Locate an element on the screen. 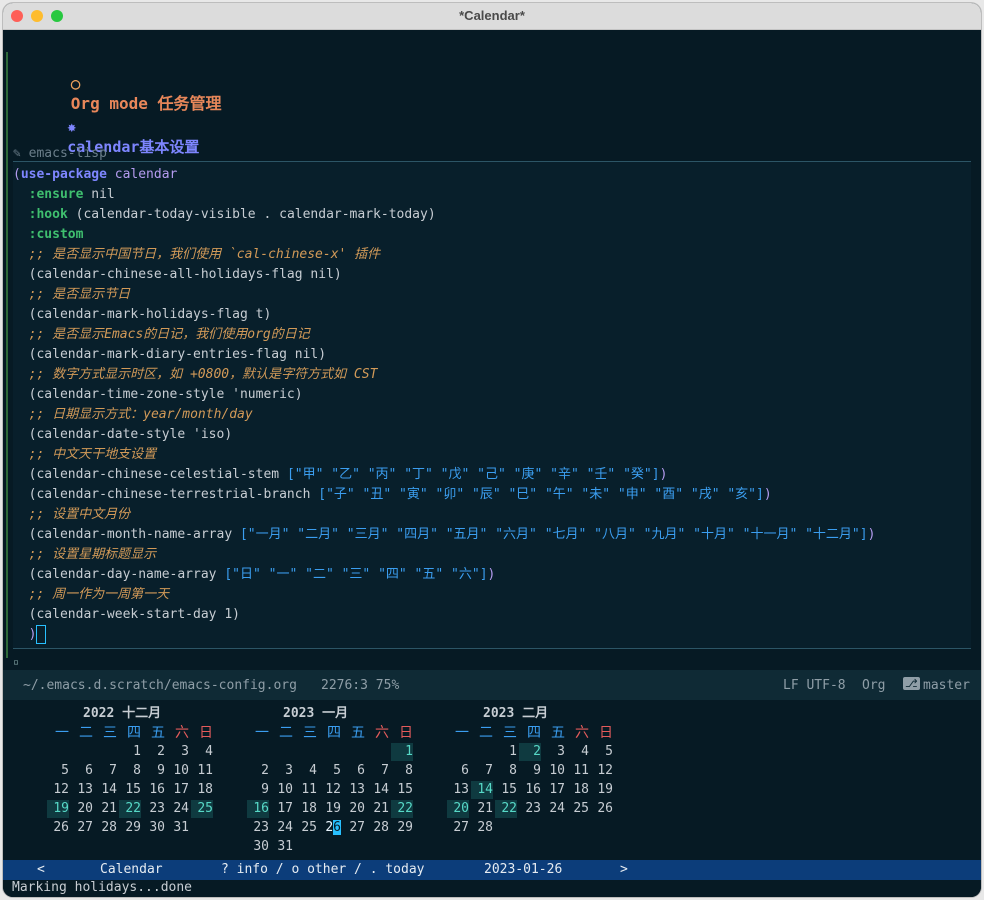 The width and height of the screenshot is (984, 900). code-line: ;; 是否显示节日 is located at coordinates (444, 295).